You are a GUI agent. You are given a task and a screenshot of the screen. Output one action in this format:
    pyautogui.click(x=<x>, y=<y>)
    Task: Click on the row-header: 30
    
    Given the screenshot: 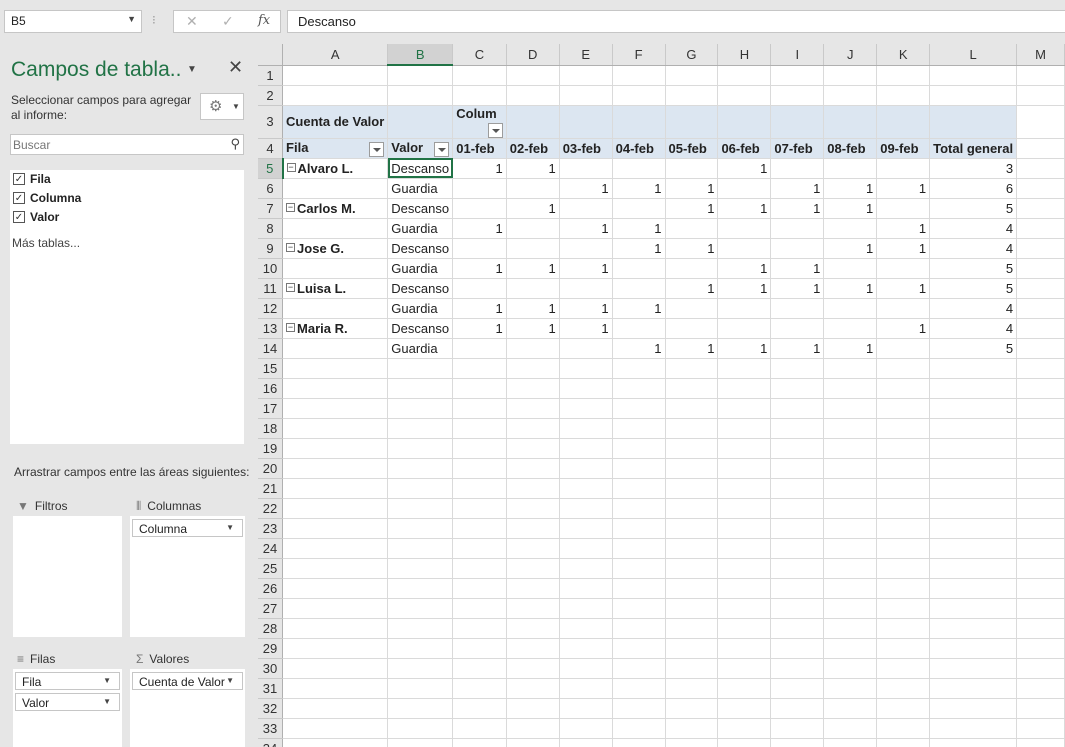 What is the action you would take?
    pyautogui.click(x=271, y=668)
    